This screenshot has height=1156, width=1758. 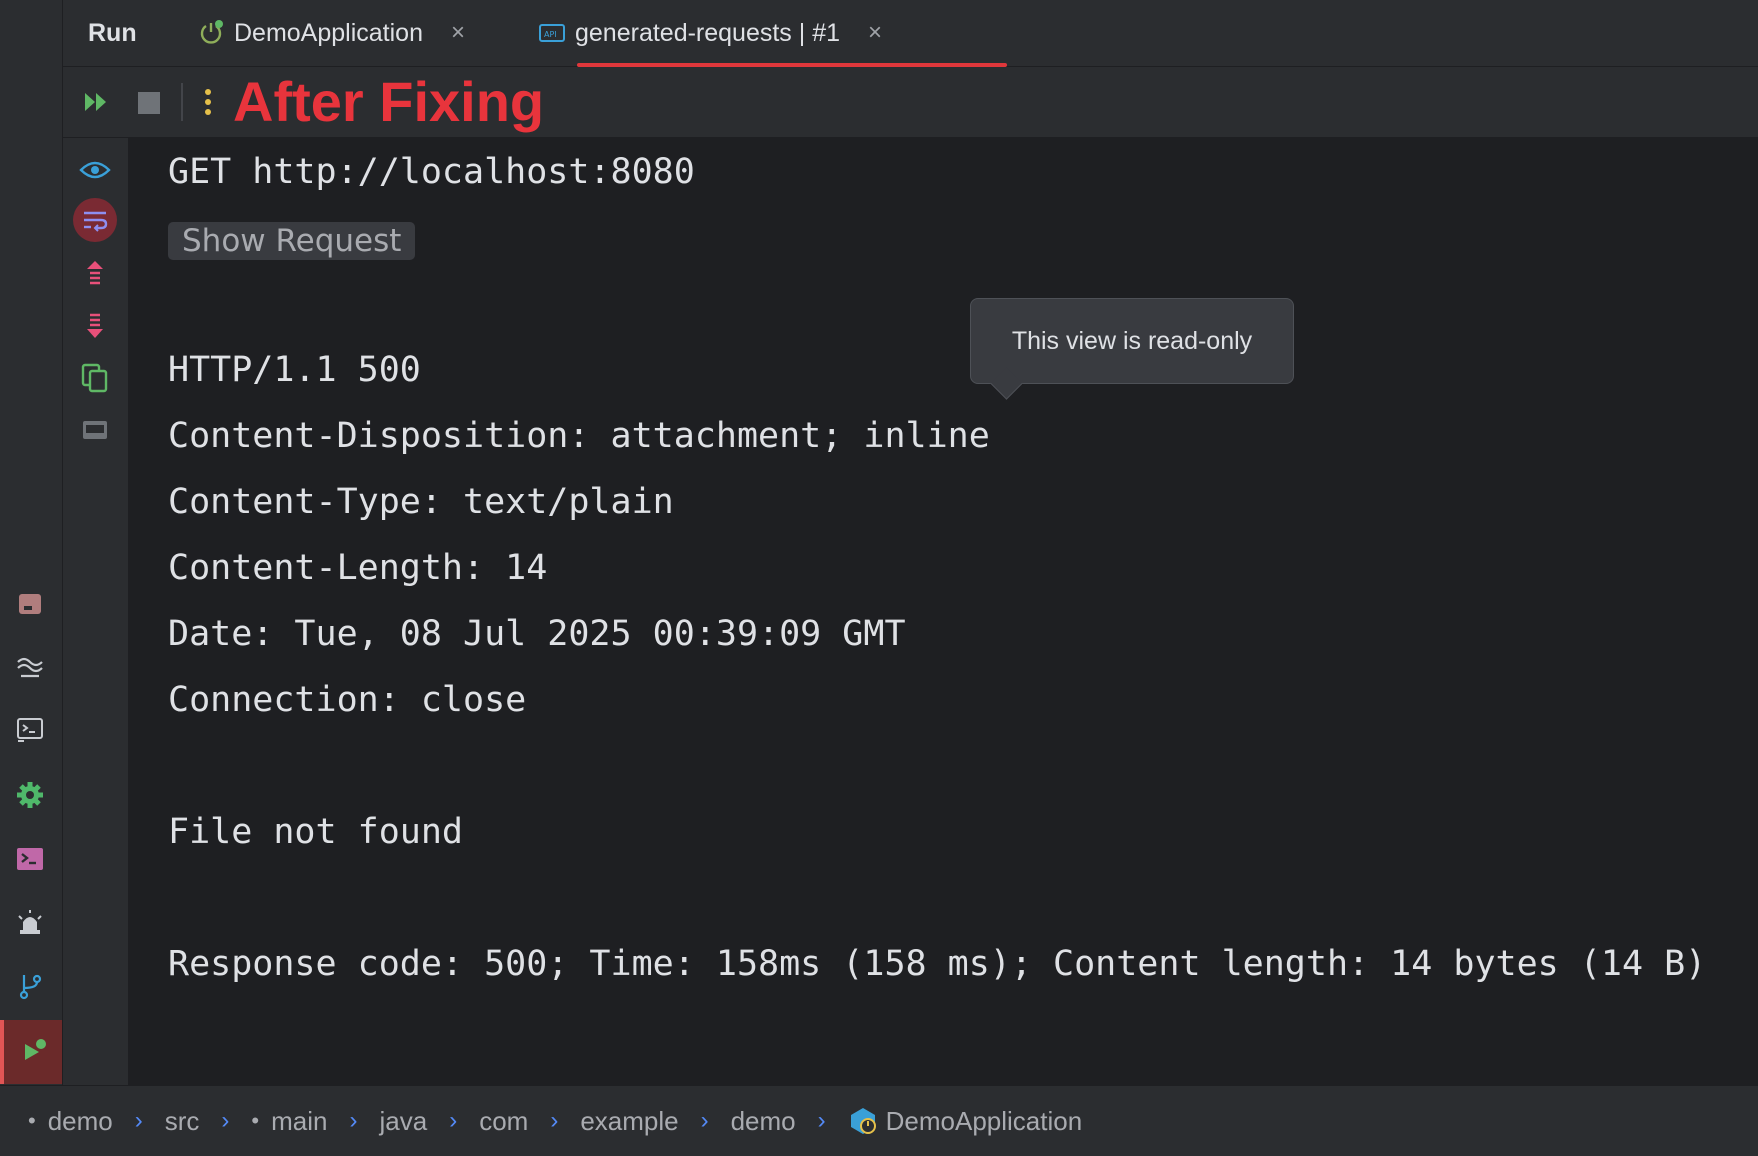 I want to click on header-line: Connection: close, so click(x=347, y=700).